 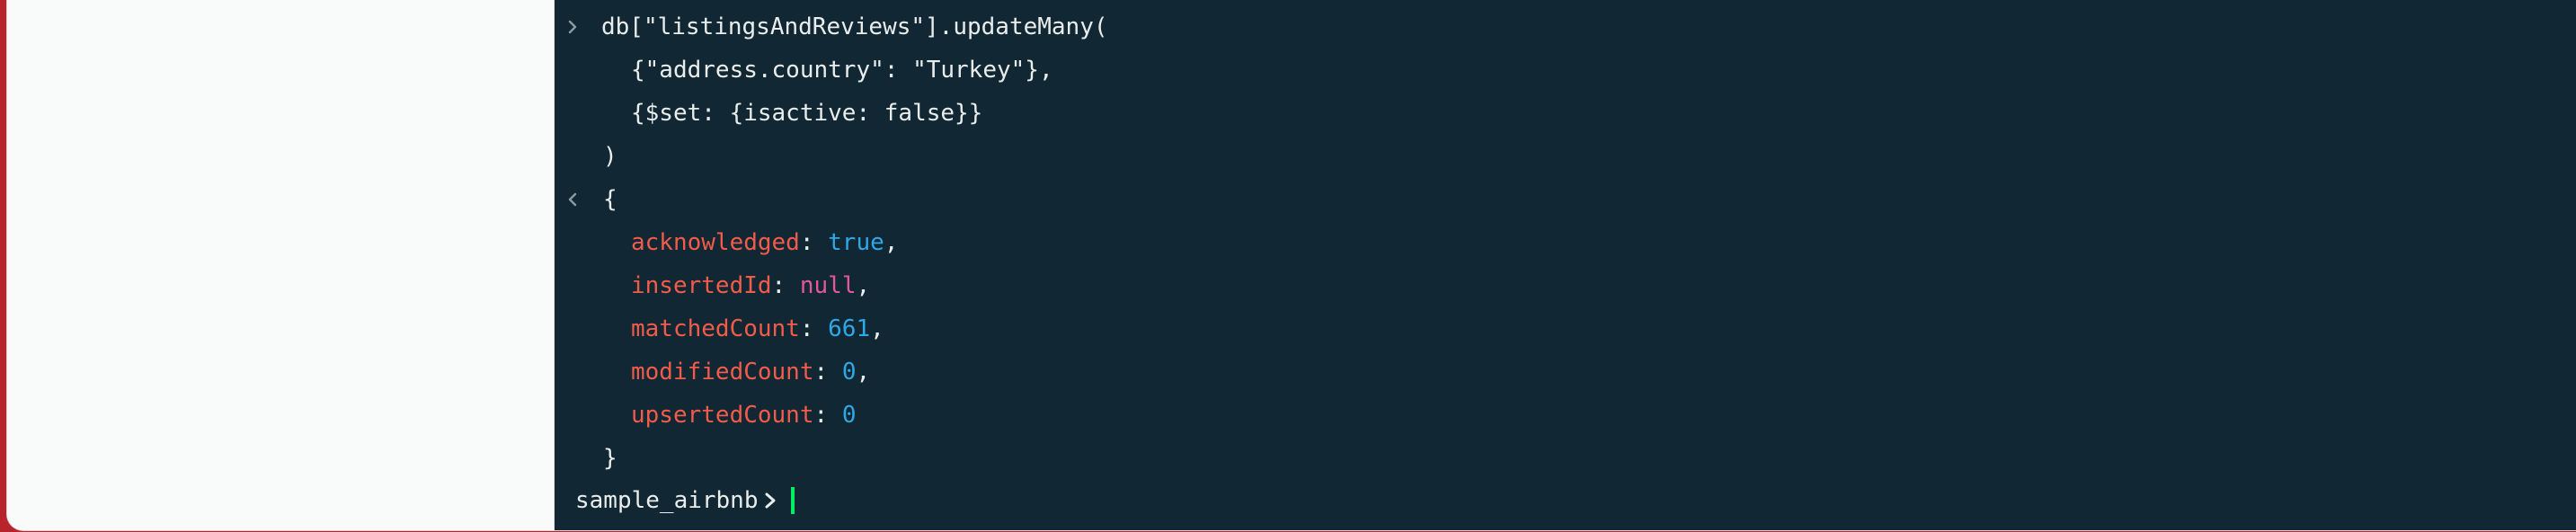 I want to click on shell-prompt: sample_airbnb, so click(x=685, y=500).